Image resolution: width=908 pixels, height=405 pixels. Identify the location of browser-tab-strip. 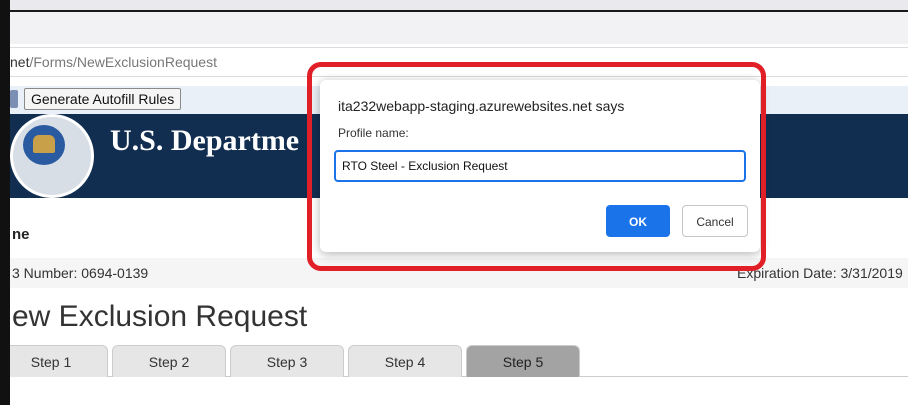
(459, 28).